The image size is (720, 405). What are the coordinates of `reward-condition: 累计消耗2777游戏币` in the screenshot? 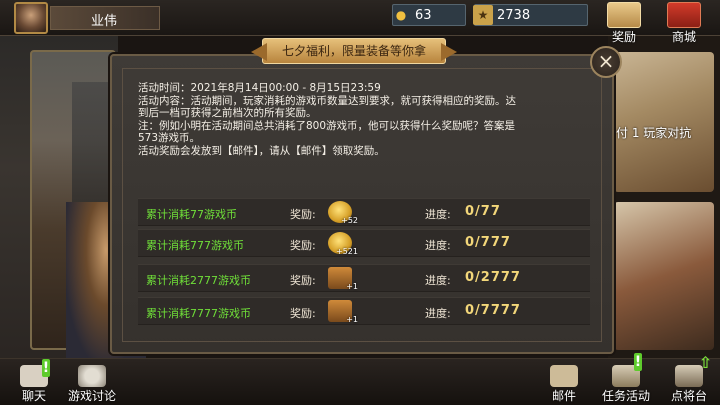 It's located at (198, 280).